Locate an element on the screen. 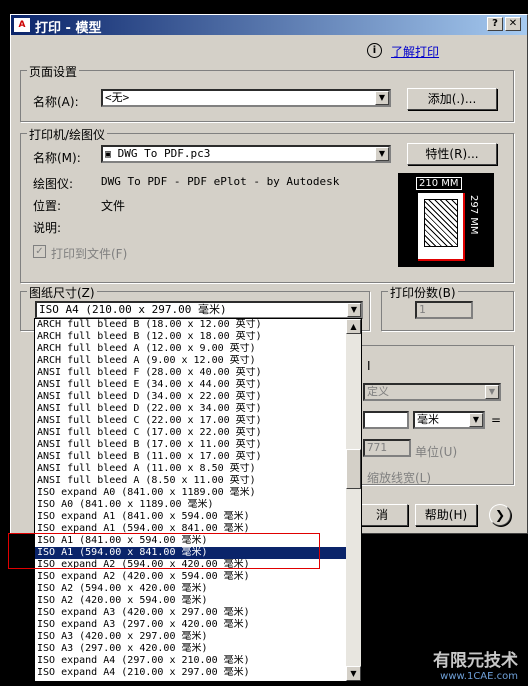 Image resolution: width=528 pixels, height=686 pixels. scroll-up-icon: ▲ is located at coordinates (353, 326).